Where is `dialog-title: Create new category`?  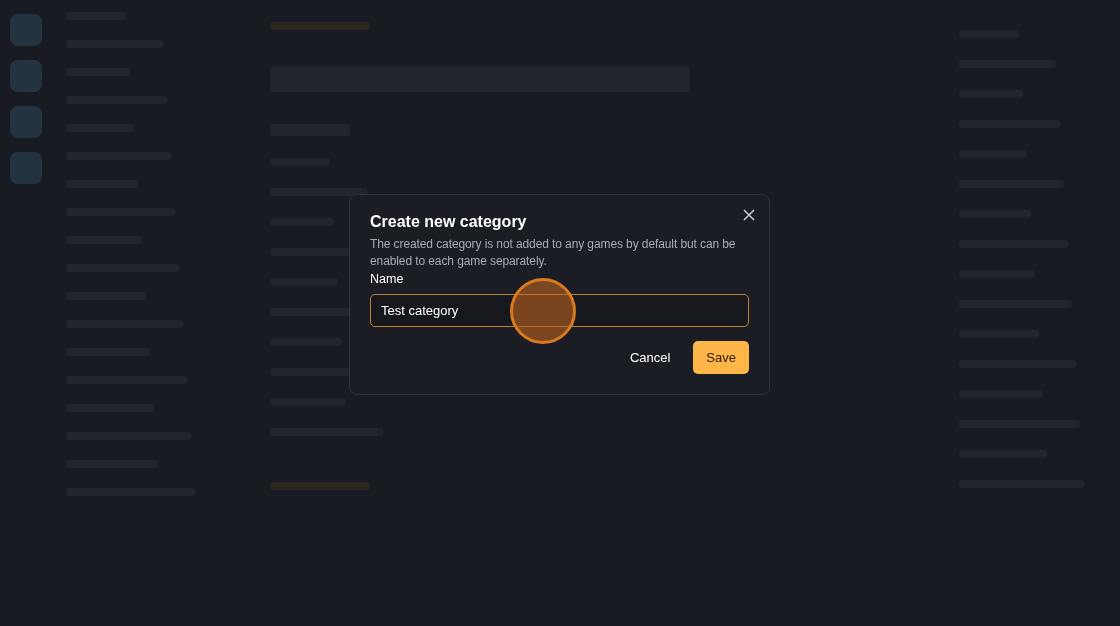
dialog-title: Create new category is located at coordinates (449, 222).